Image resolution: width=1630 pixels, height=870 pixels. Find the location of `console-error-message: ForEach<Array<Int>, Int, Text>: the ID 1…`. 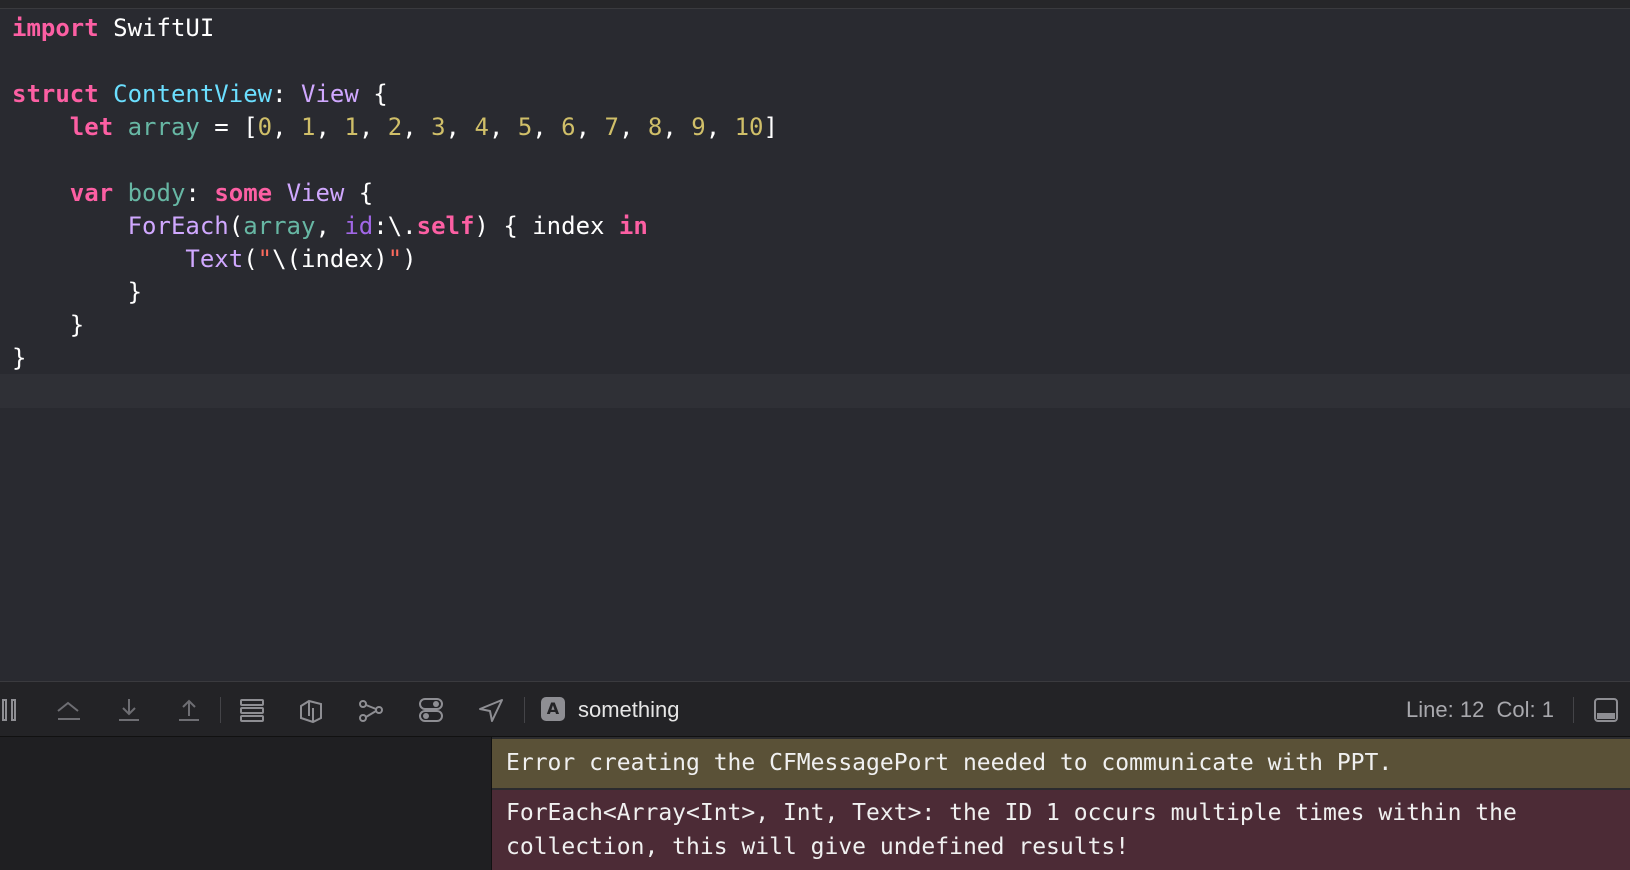

console-error-message: ForEach<Array<Int>, Int, Text>: the ID 1… is located at coordinates (1061, 830).